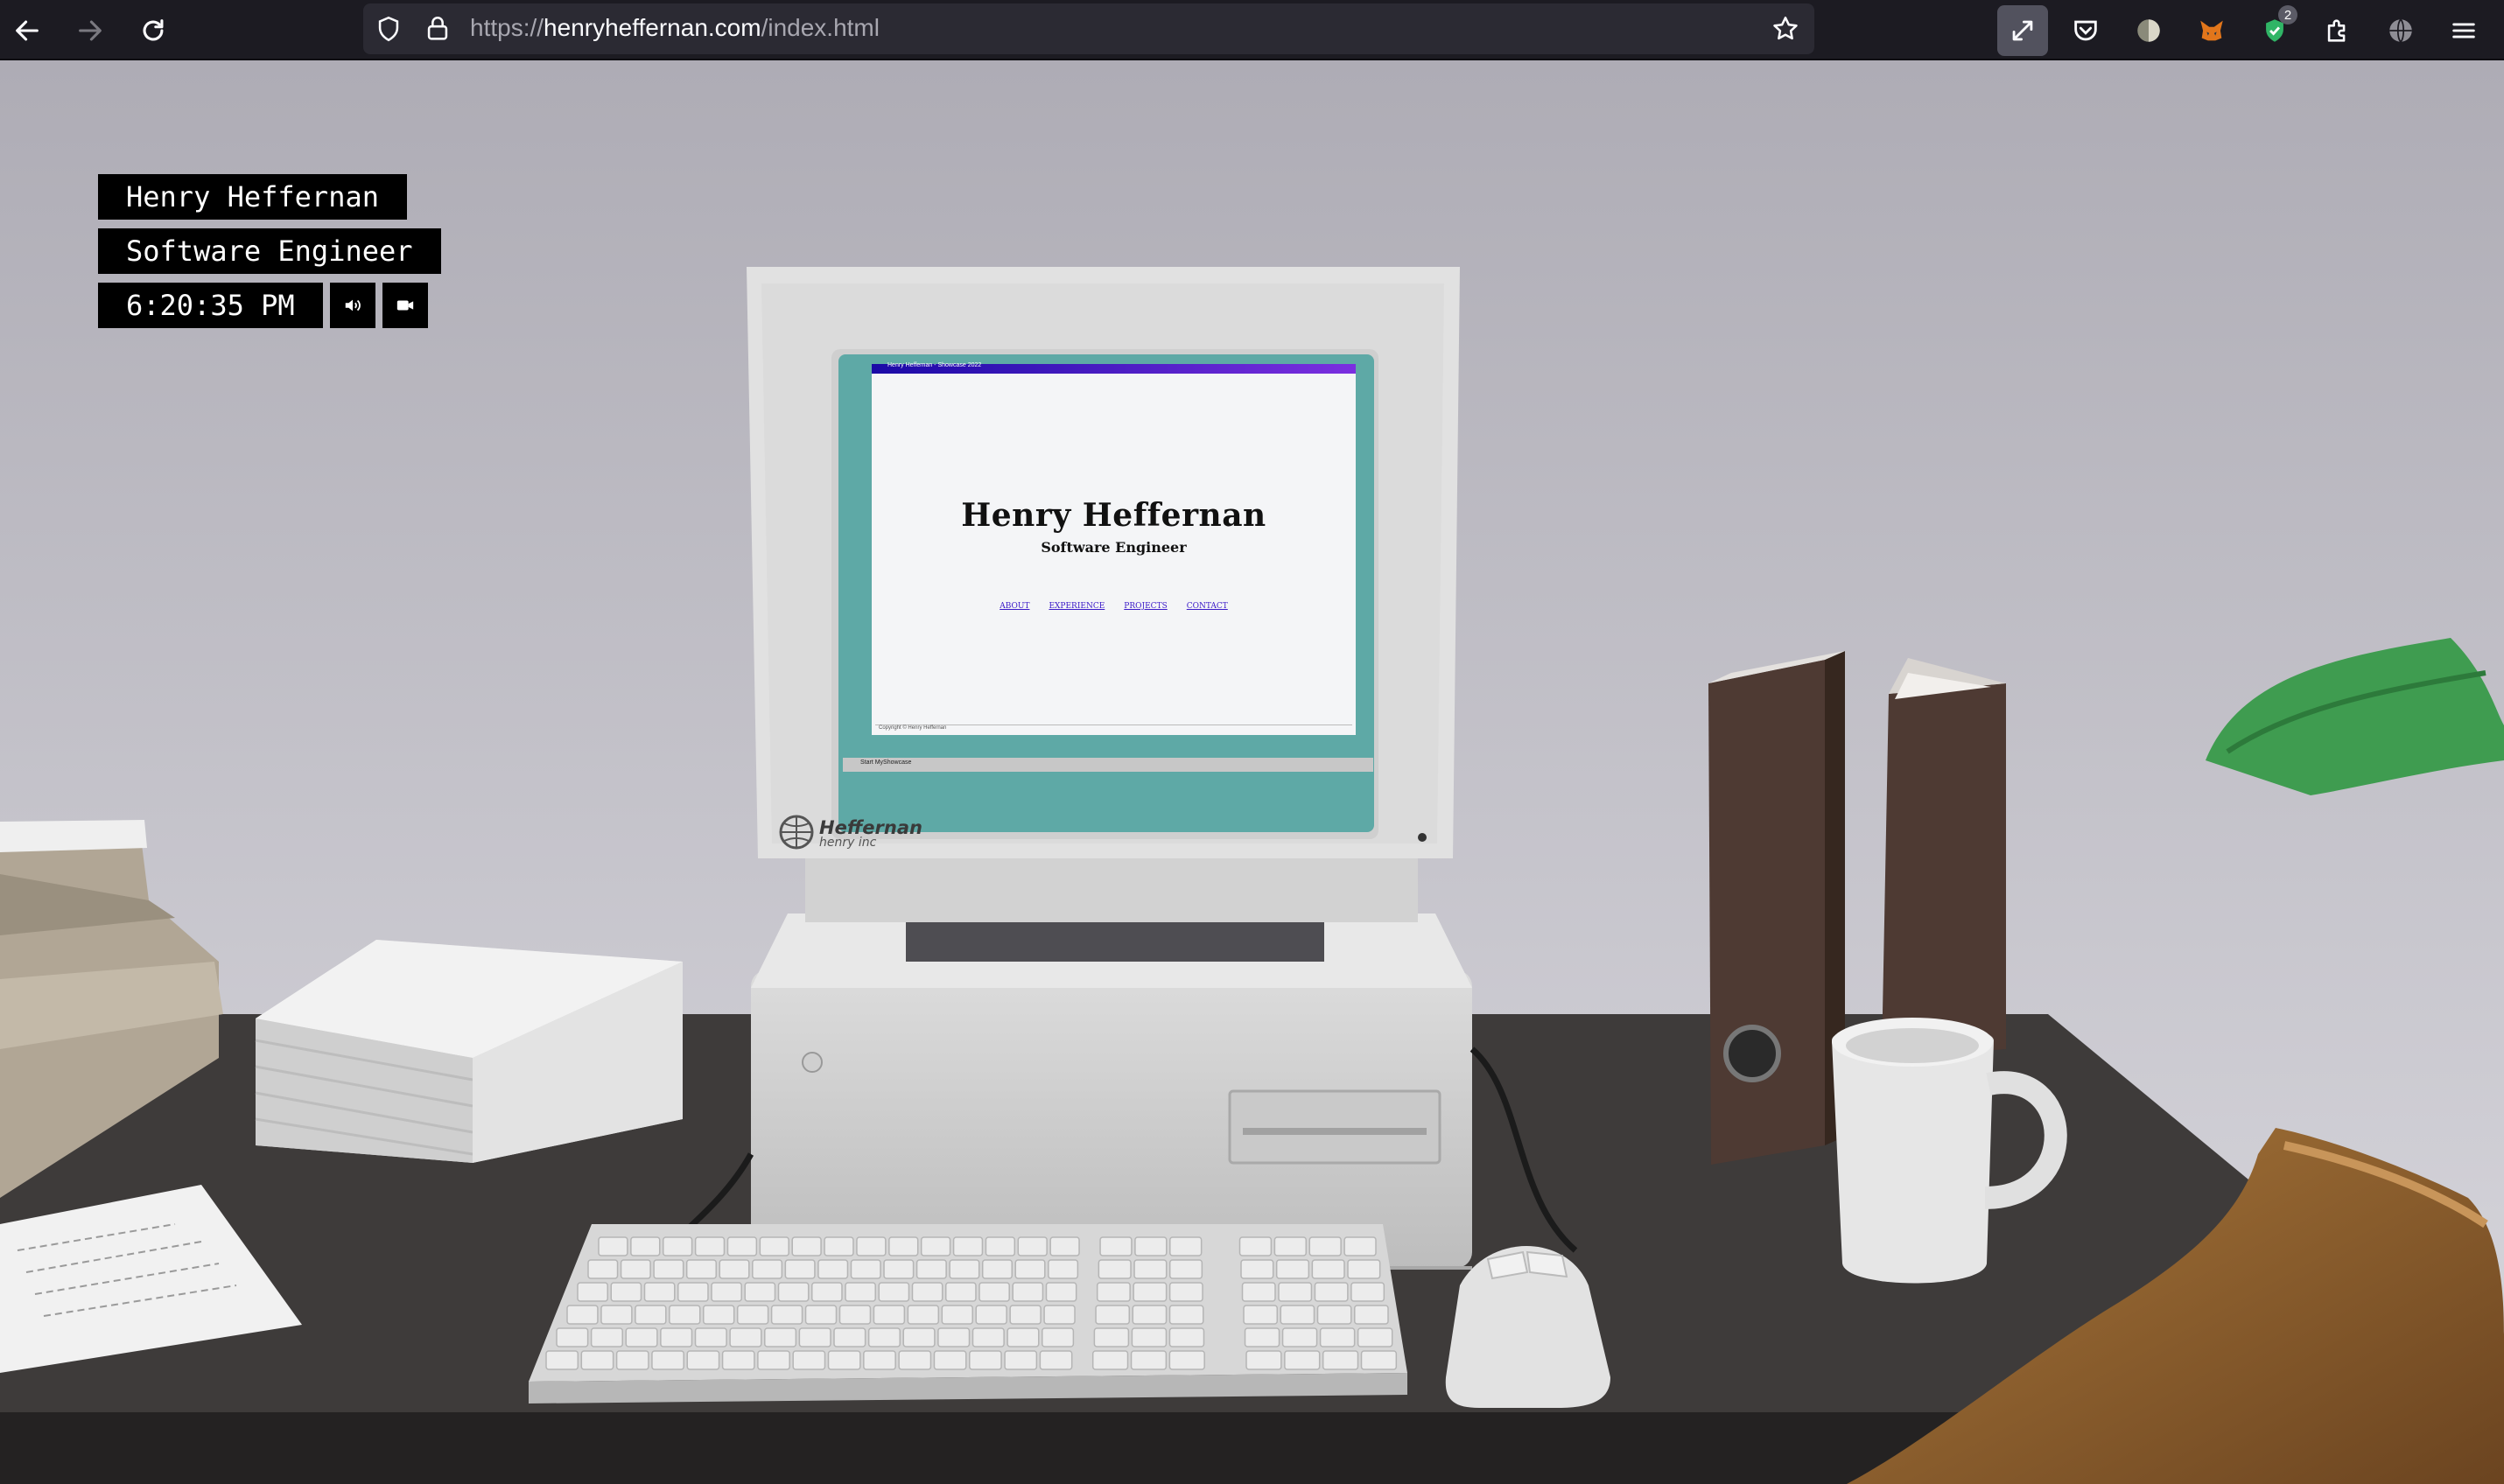 The image size is (2504, 1484). What do you see at coordinates (210, 305) in the screenshot?
I see `overlay-clock: 6:20:35 PM` at bounding box center [210, 305].